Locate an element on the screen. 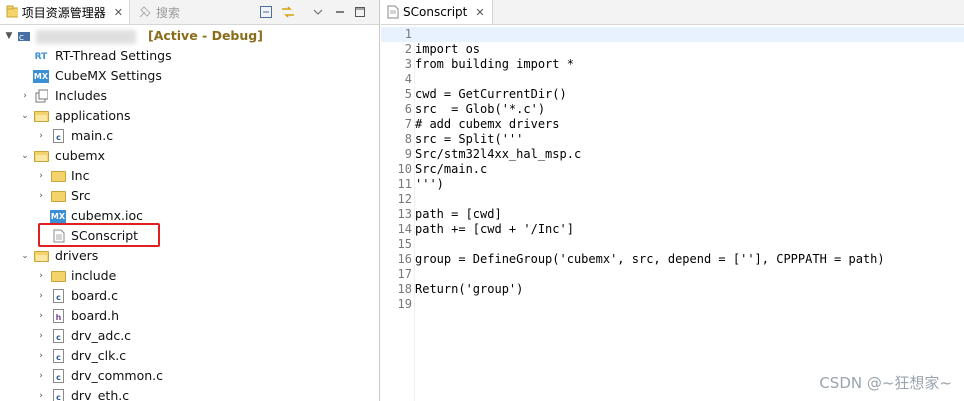 The width and height of the screenshot is (964, 401). project-build-config: [Active - Debug] is located at coordinates (205, 35).